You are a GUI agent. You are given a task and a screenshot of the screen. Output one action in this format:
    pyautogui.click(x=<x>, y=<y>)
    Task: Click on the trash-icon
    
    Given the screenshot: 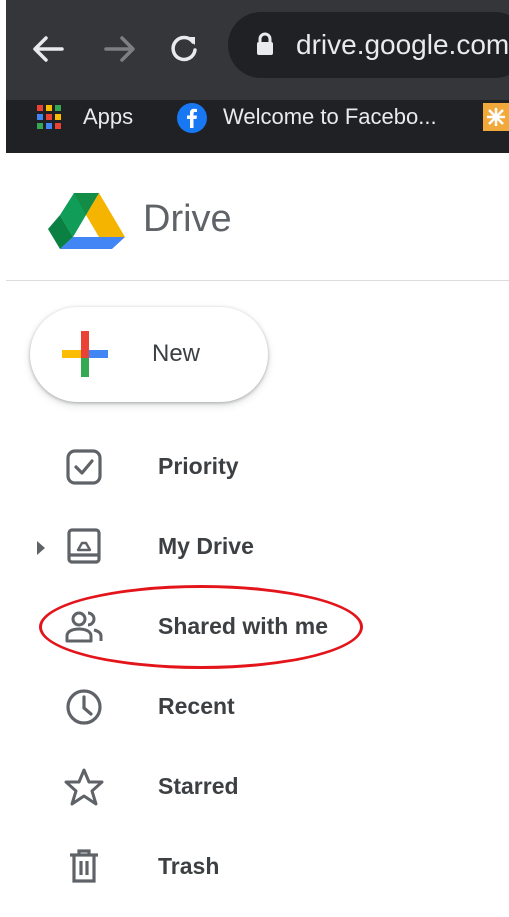 What is the action you would take?
    pyautogui.click(x=84, y=866)
    